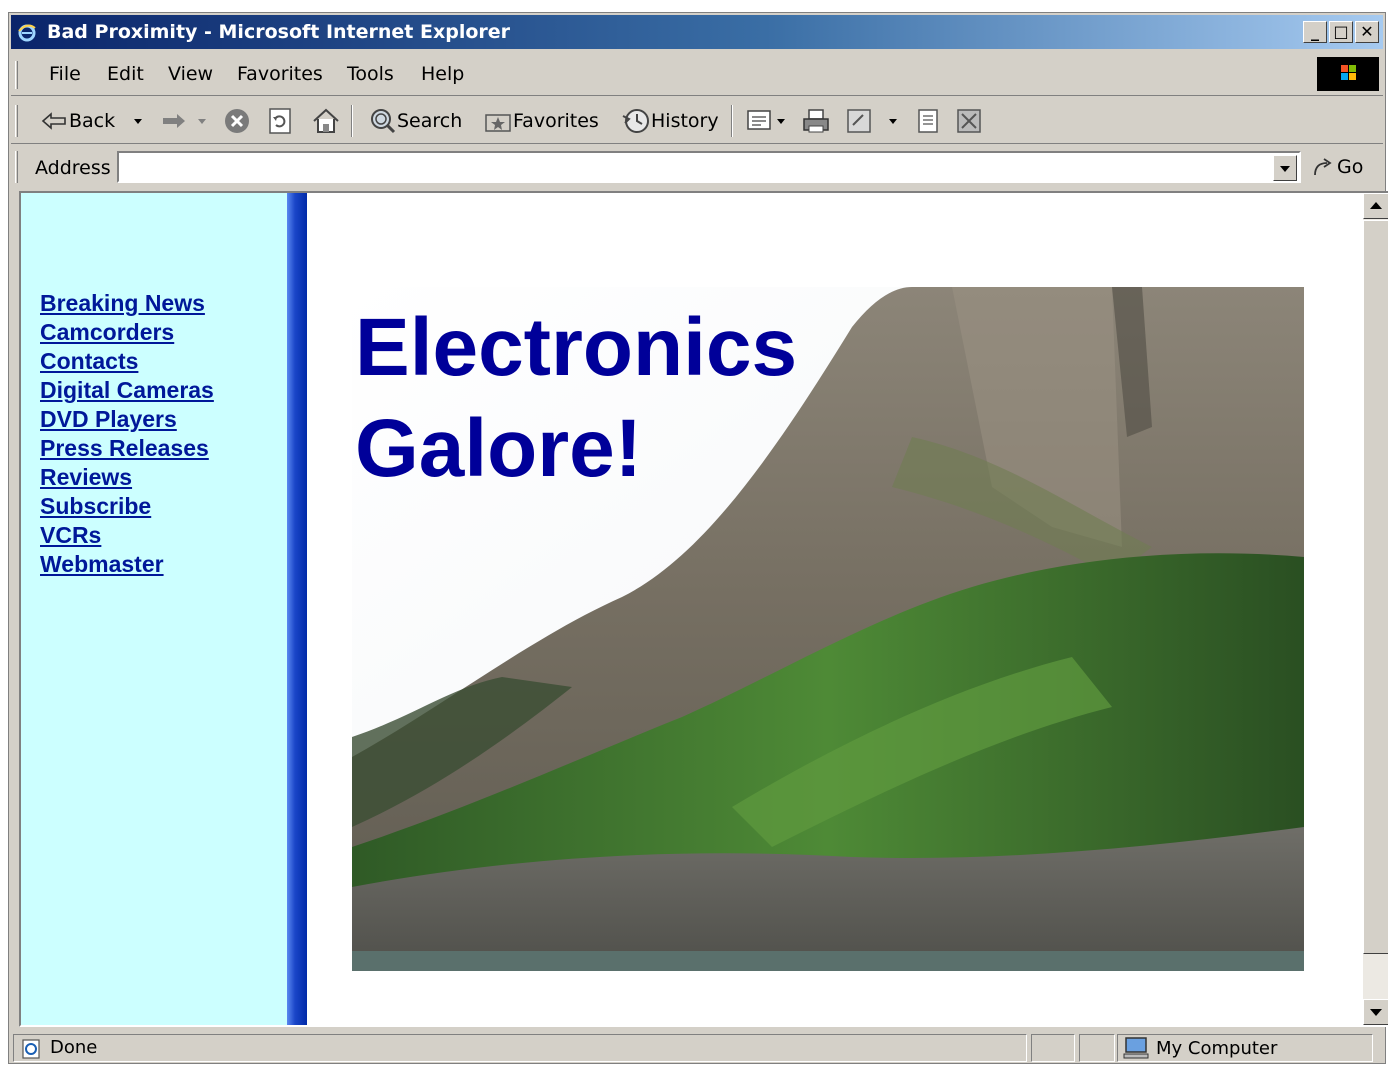 The image size is (1388, 1065). I want to click on address-input, so click(709, 167).